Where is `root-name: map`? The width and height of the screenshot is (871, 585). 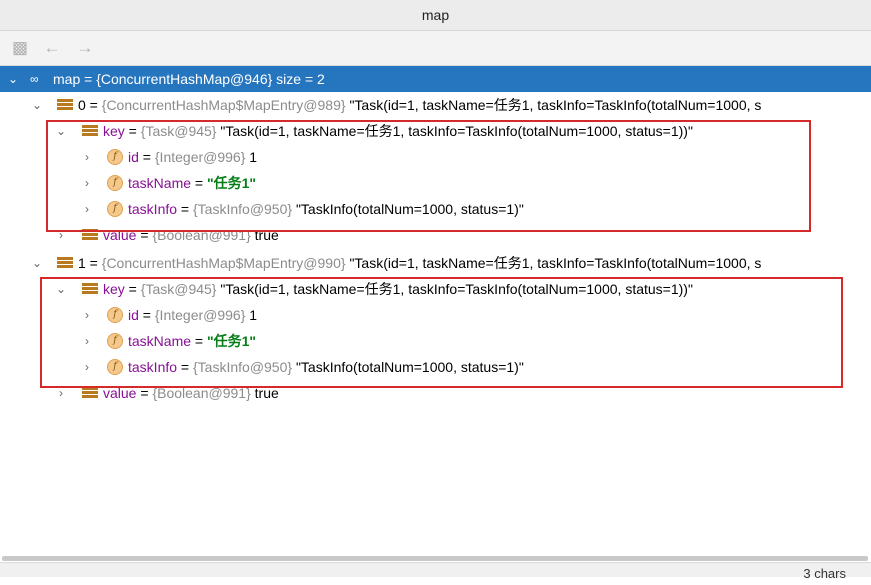
root-name: map is located at coordinates (67, 79).